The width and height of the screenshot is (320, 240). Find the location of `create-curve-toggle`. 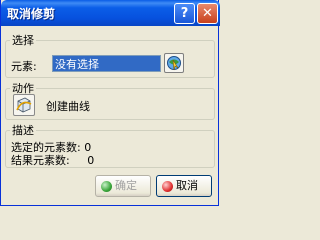

create-curve-toggle is located at coordinates (24, 105).